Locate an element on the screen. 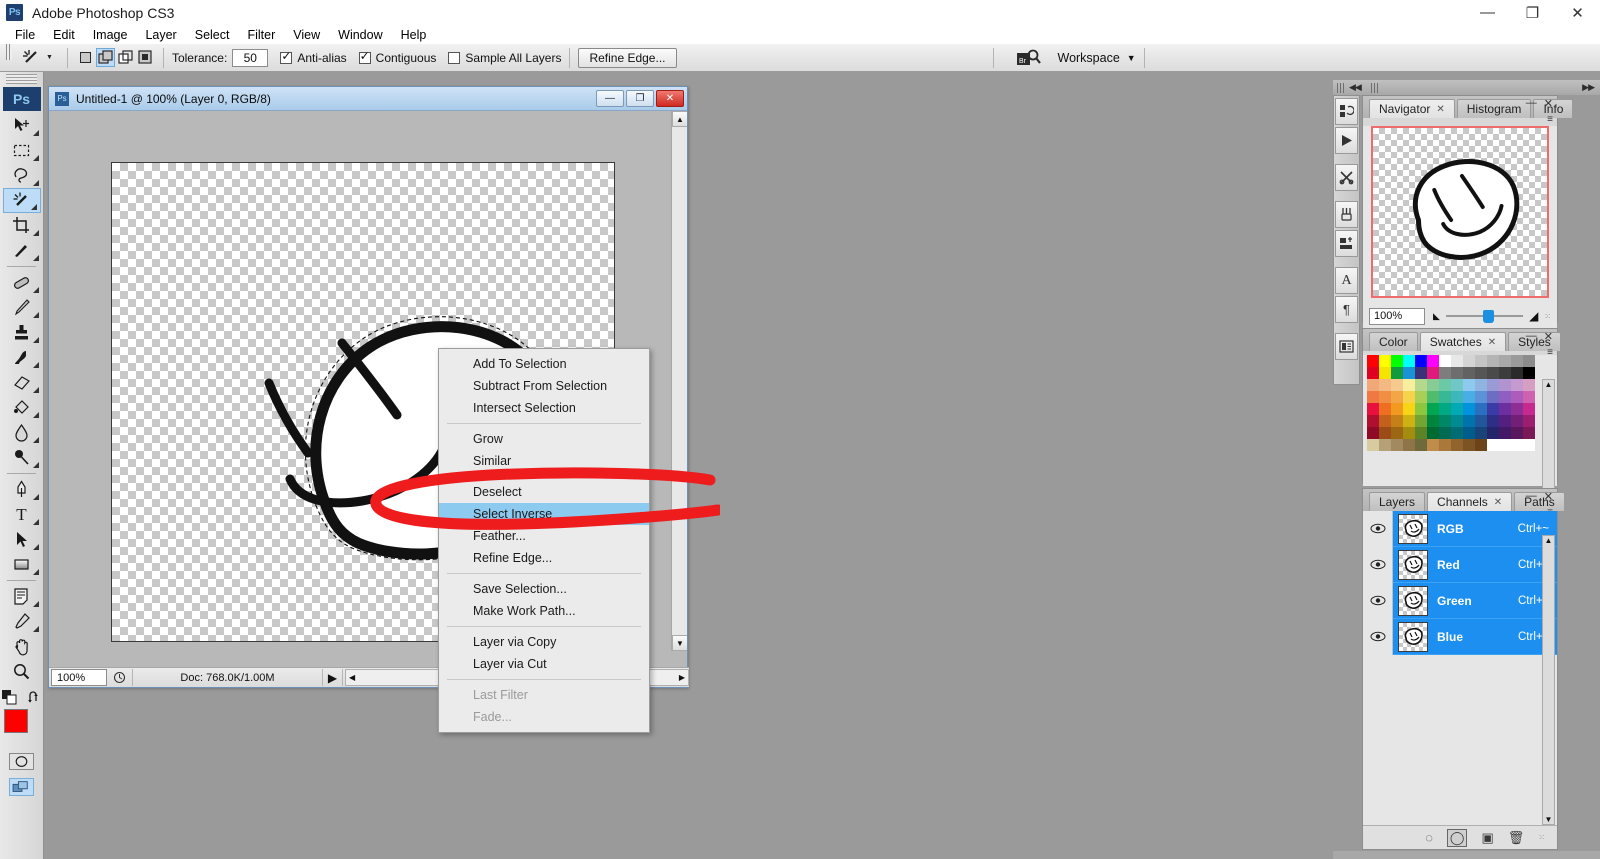 Image resolution: width=1600 pixels, height=859 pixels. menu-filter: Filter is located at coordinates (261, 35).